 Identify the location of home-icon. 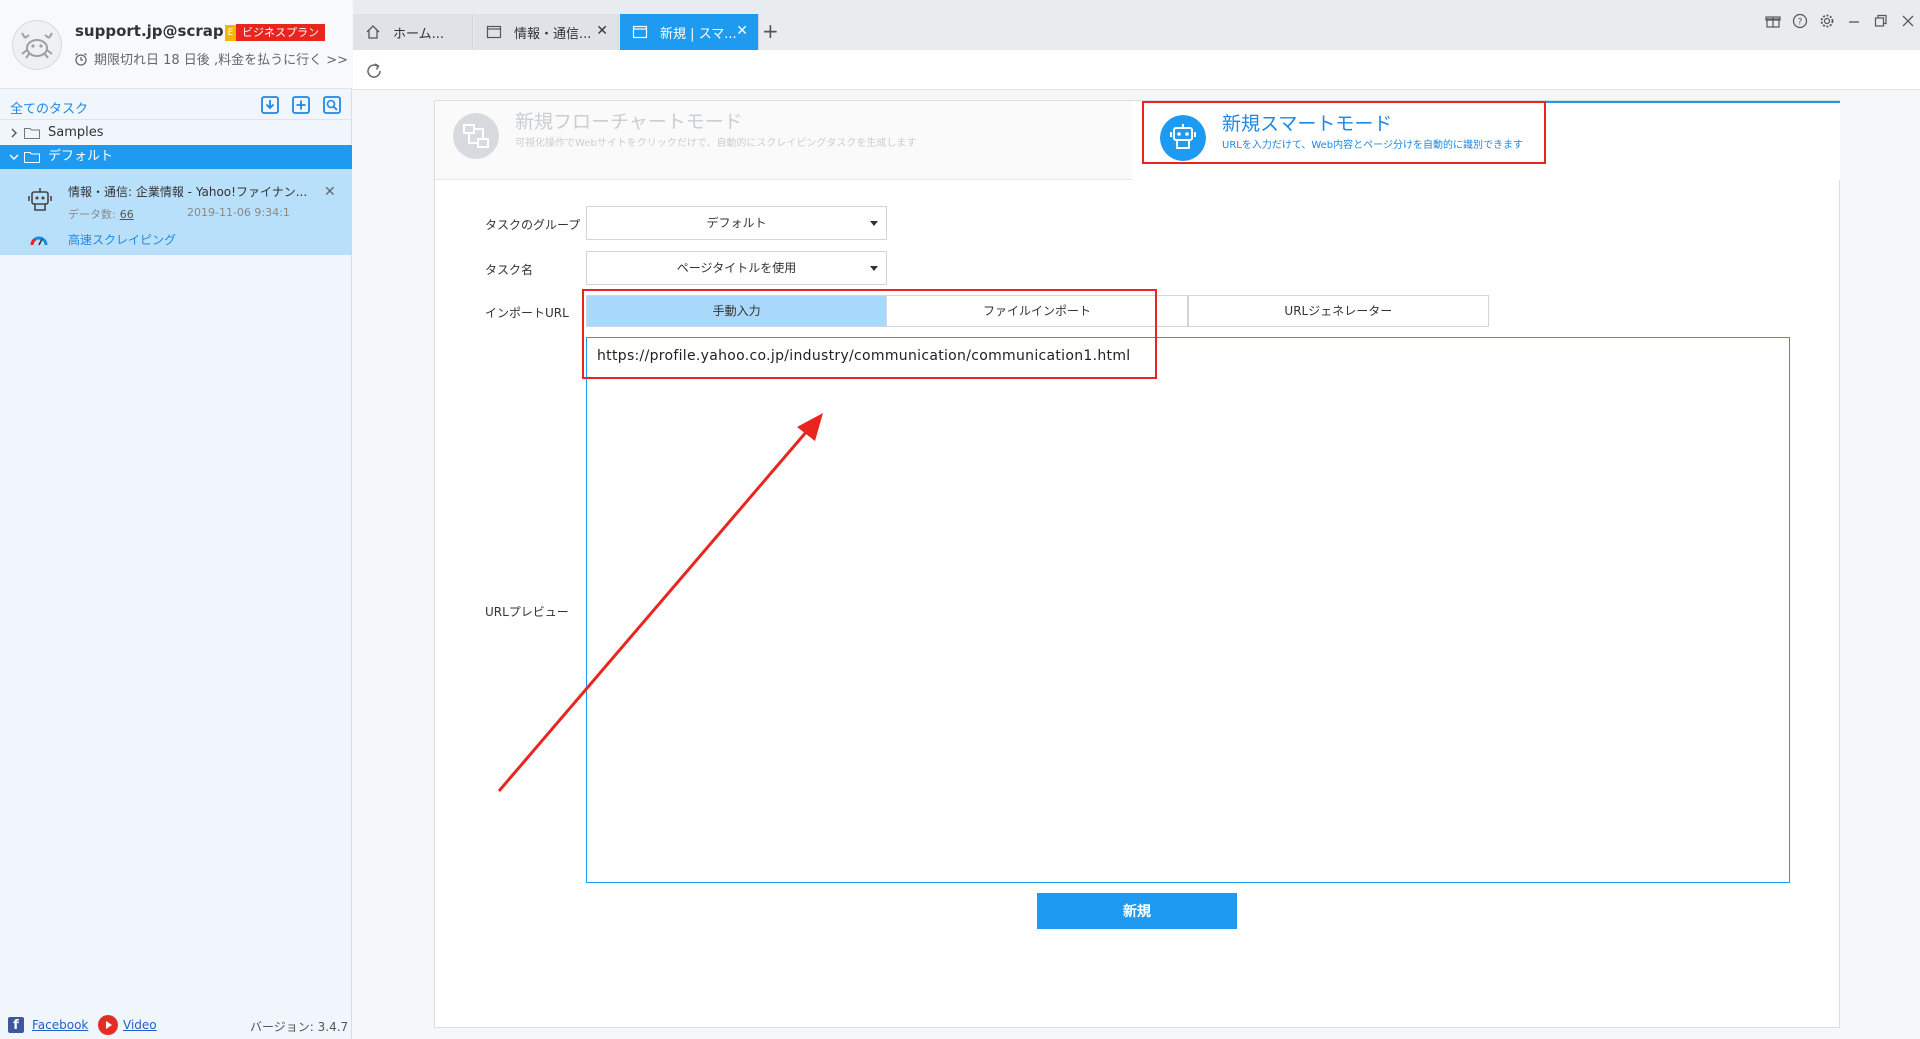
(373, 32).